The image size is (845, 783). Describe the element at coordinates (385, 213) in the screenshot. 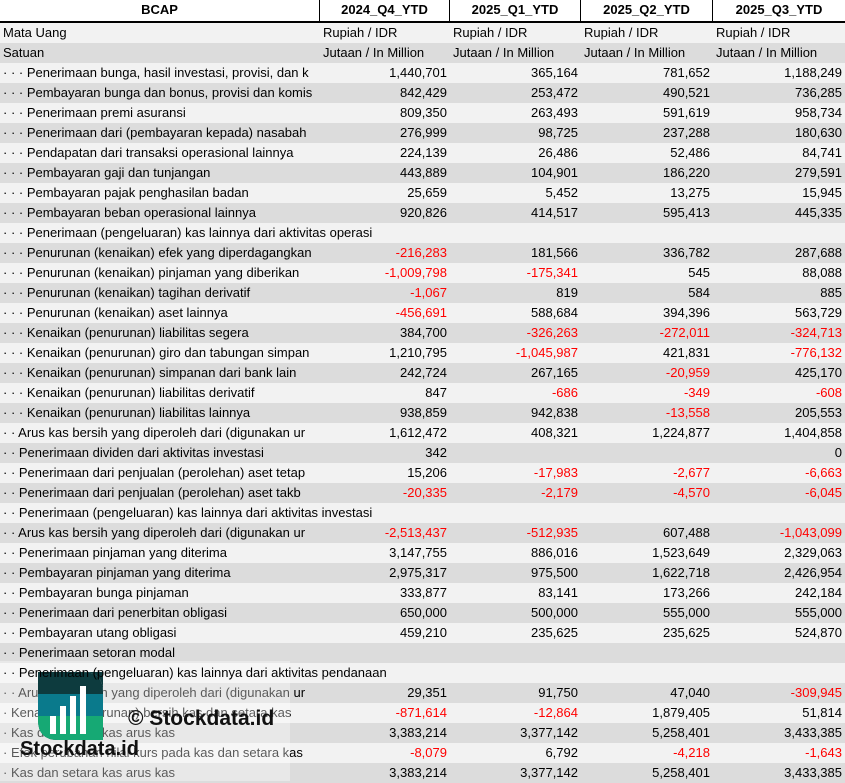

I see `value-cell: 920,826` at that location.